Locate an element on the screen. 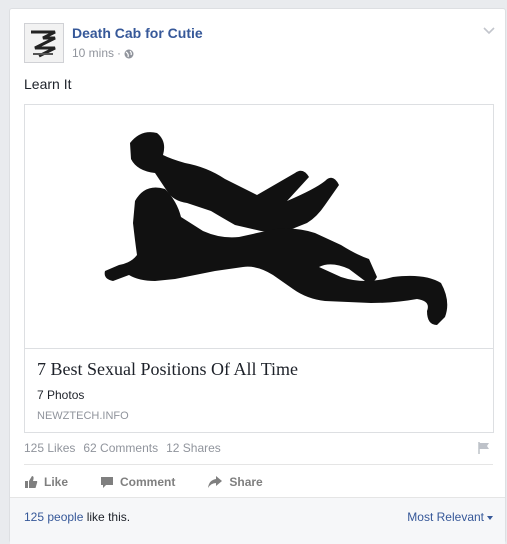 The width and height of the screenshot is (507, 544). post-meta: 10 mins · is located at coordinates (103, 53).